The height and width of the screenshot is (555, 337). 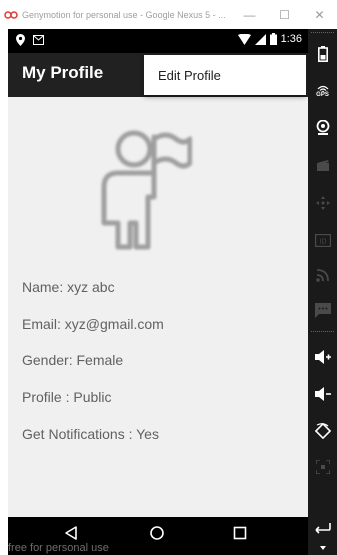 I want to click on scale-icon, so click(x=322, y=467).